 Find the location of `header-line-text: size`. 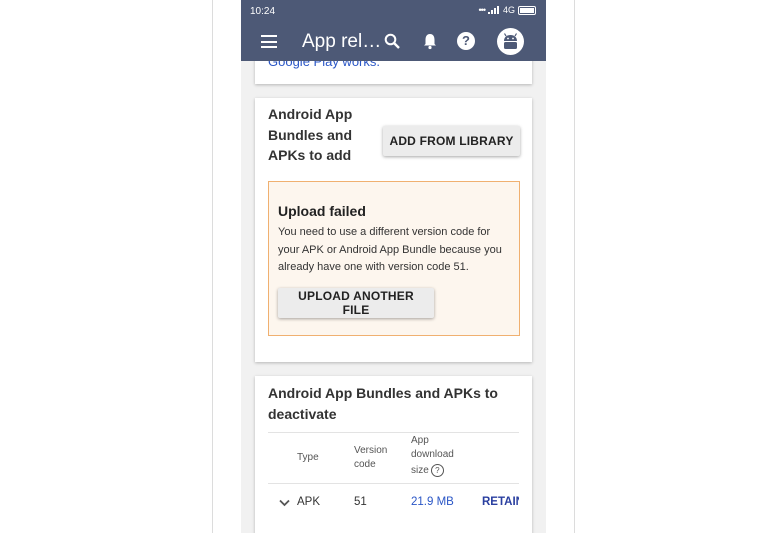

header-line-text: size is located at coordinates (420, 471).